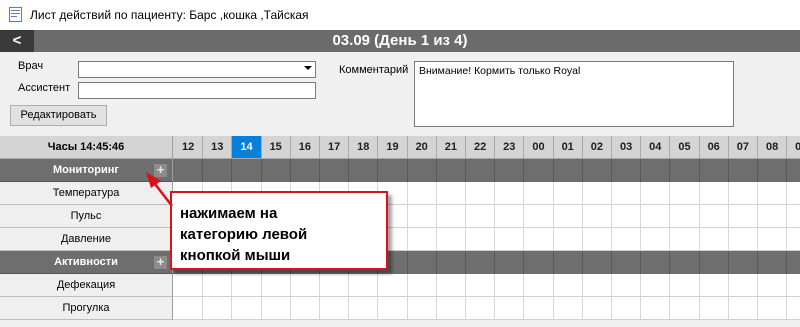 The width and height of the screenshot is (800, 327). I want to click on hour-header-cell: 12, so click(189, 147).